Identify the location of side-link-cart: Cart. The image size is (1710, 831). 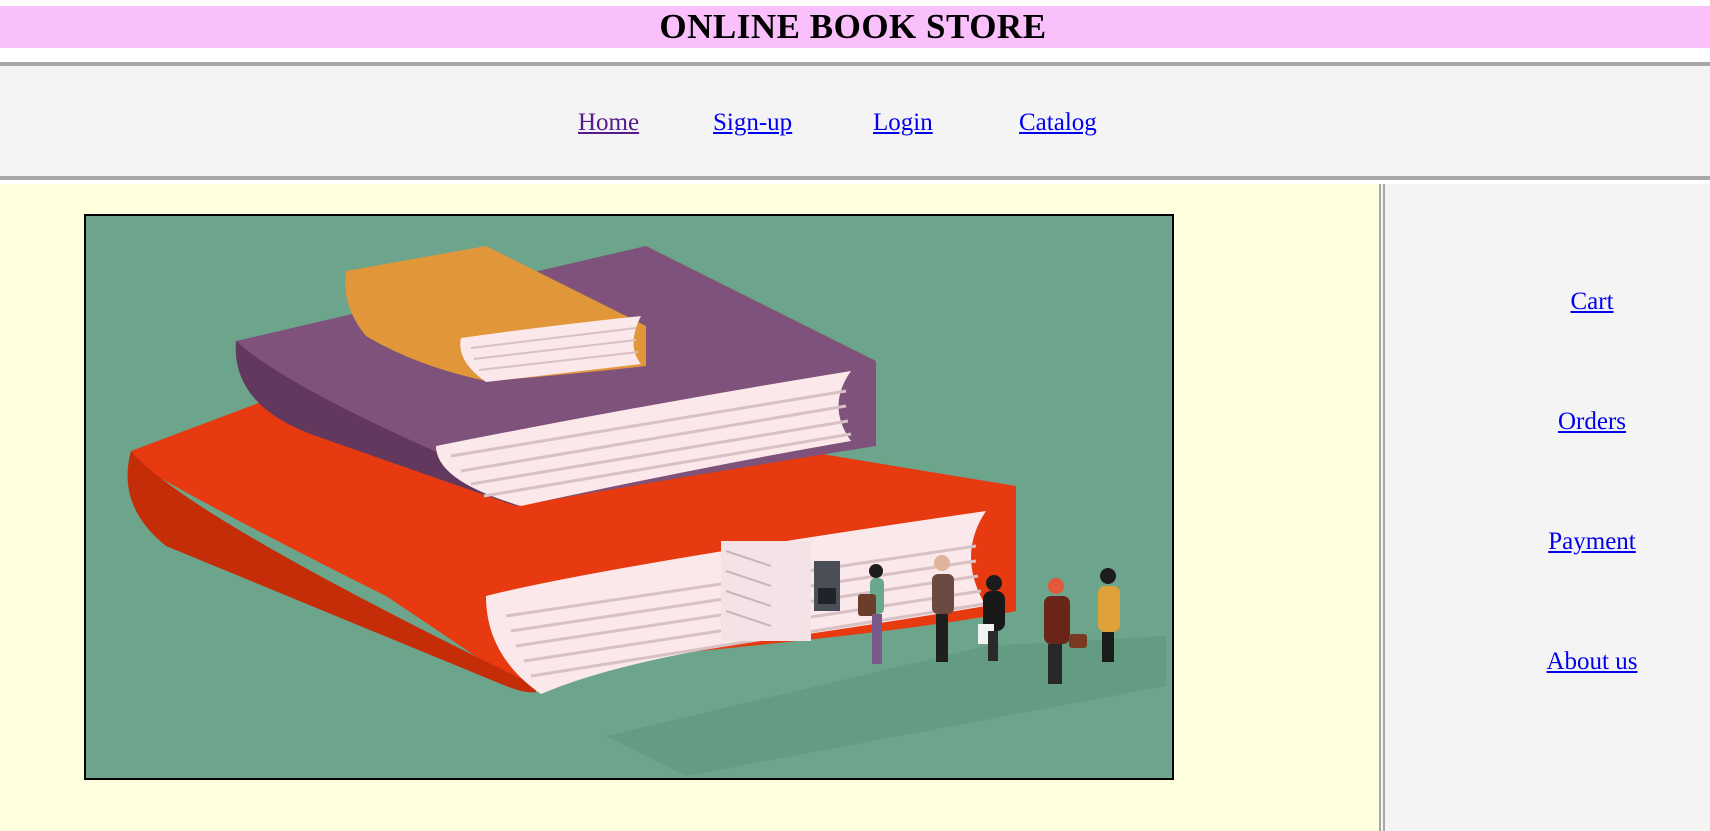
(1591, 302).